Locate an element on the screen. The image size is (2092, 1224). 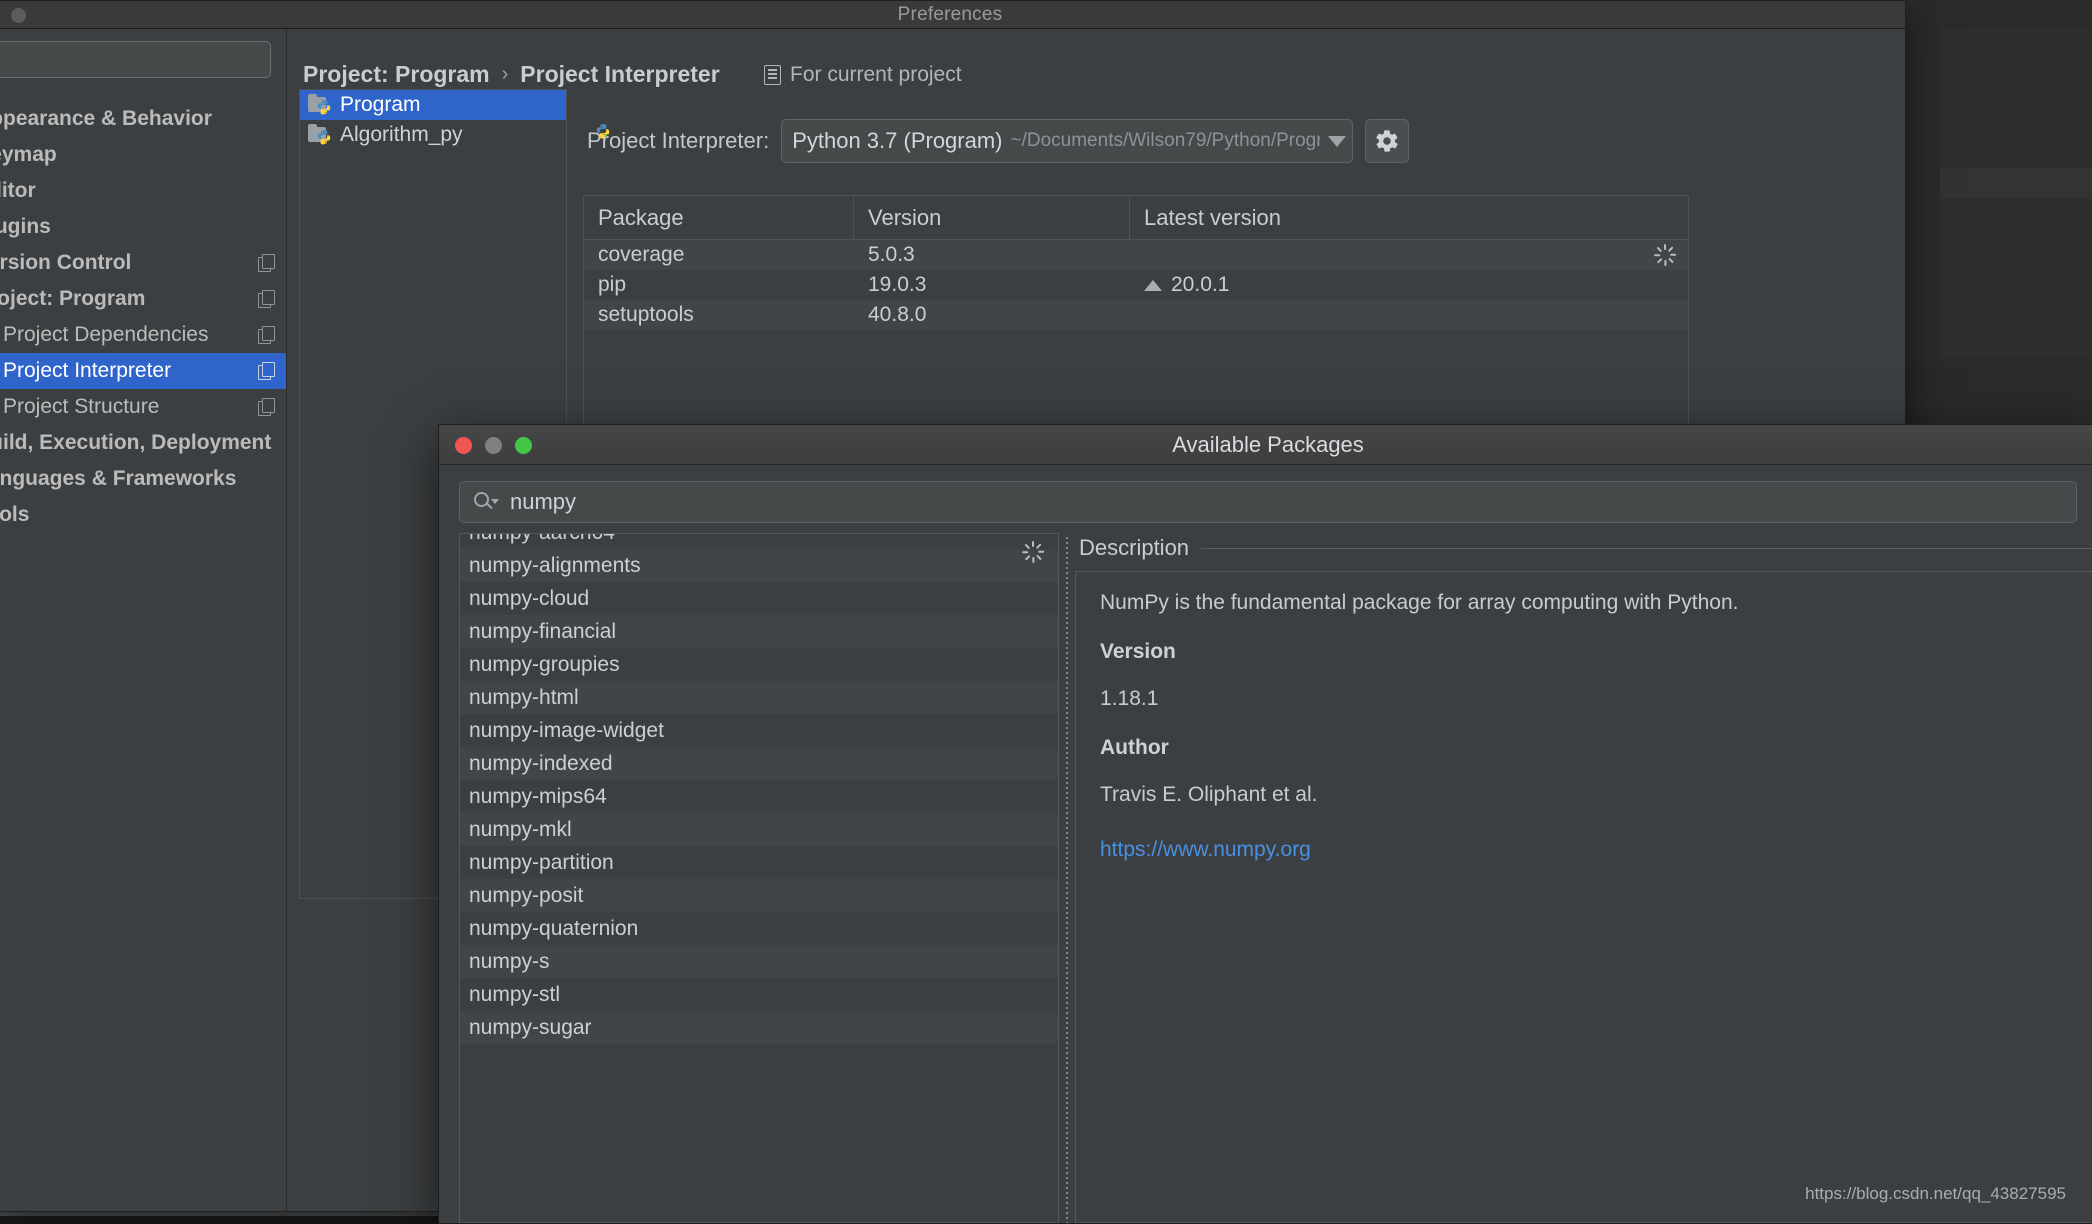
search-icon is located at coordinates (487, 502).